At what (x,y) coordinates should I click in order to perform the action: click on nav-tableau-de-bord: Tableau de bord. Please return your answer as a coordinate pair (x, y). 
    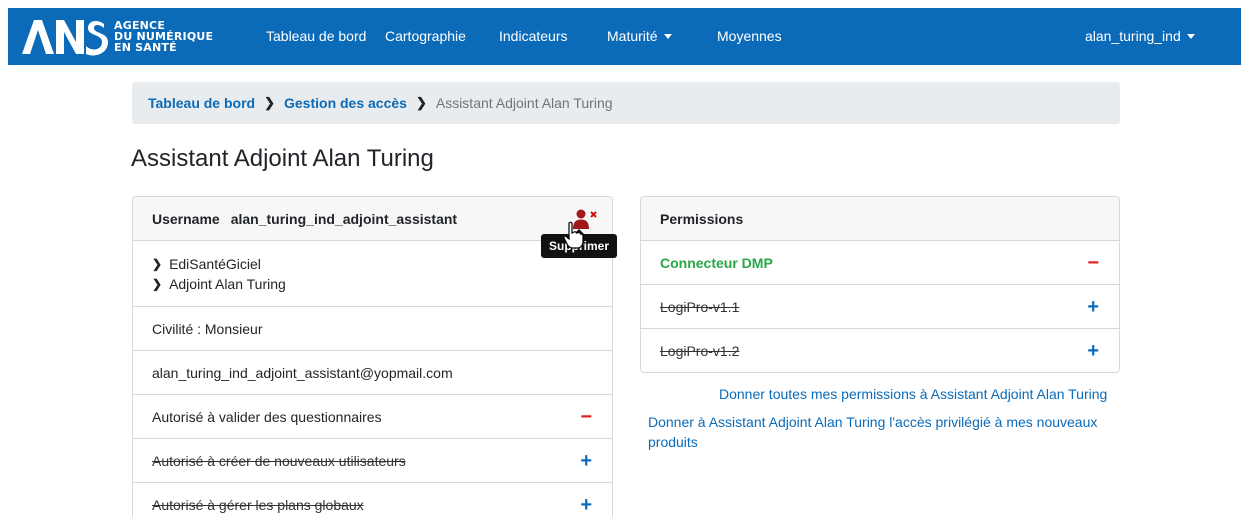
    Looking at the image, I should click on (316, 36).